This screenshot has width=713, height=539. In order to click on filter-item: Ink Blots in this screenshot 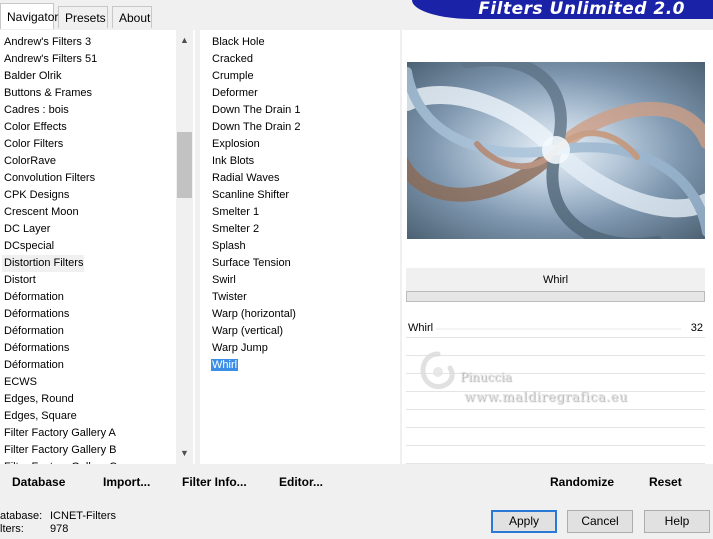, I will do `click(301, 161)`.